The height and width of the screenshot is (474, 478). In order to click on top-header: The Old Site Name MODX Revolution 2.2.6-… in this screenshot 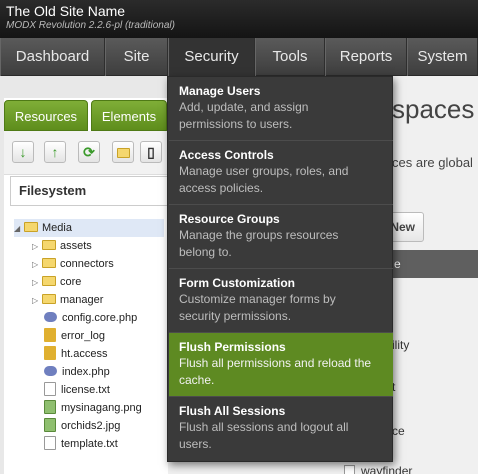, I will do `click(239, 19)`.